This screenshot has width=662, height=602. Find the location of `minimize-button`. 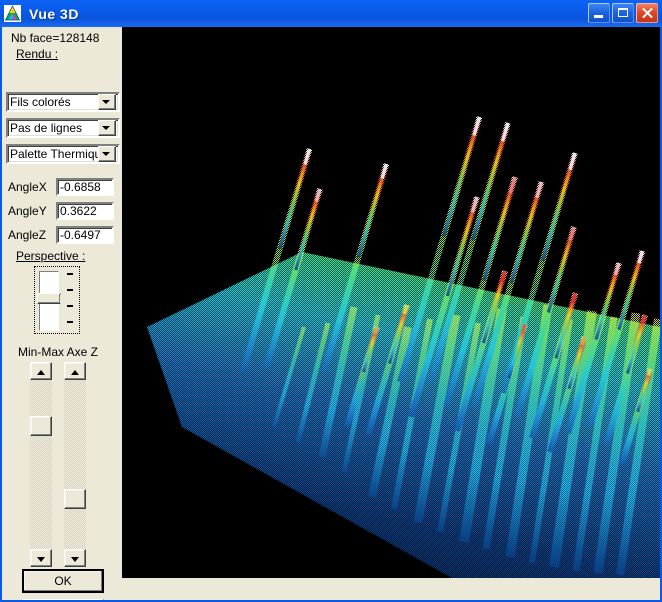

minimize-button is located at coordinates (599, 13).